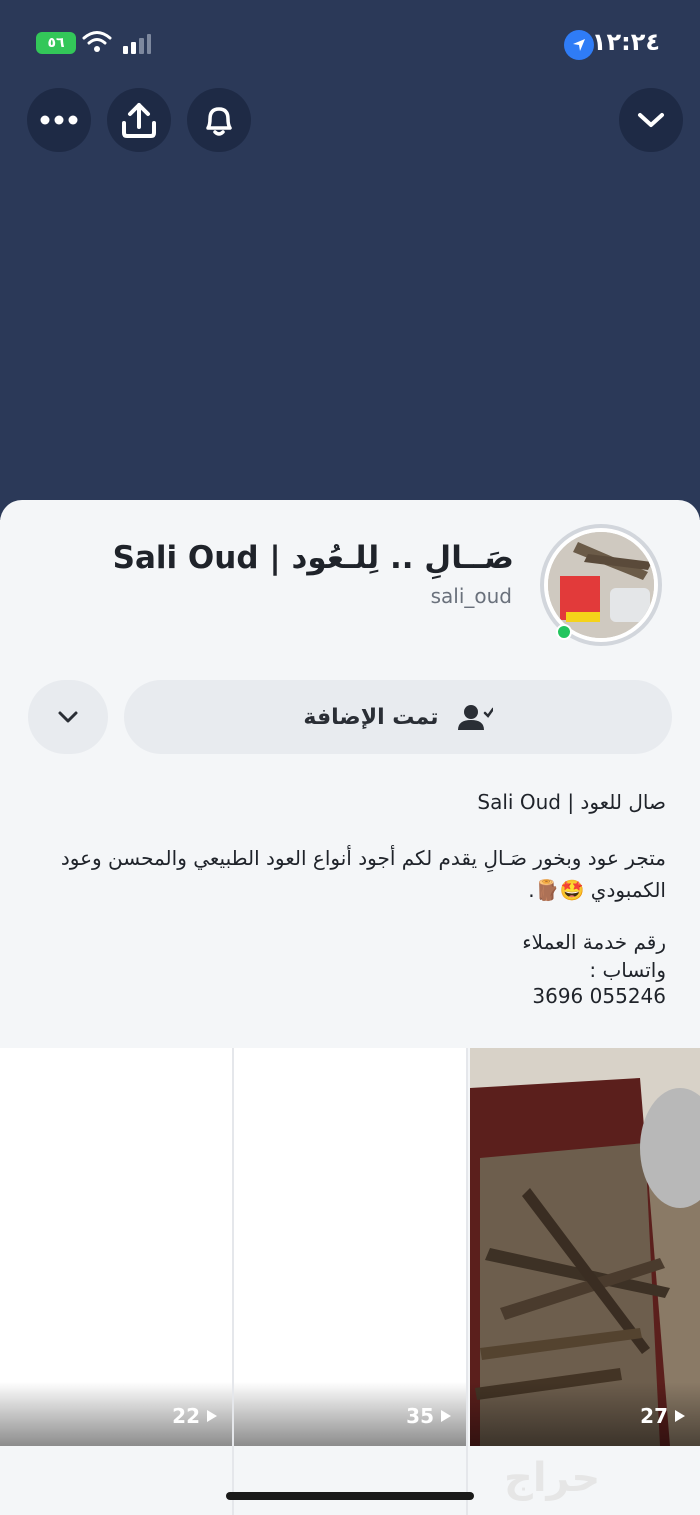 This screenshot has width=700, height=1515. What do you see at coordinates (654, 1416) in the screenshot?
I see `view-count-value: 27` at bounding box center [654, 1416].